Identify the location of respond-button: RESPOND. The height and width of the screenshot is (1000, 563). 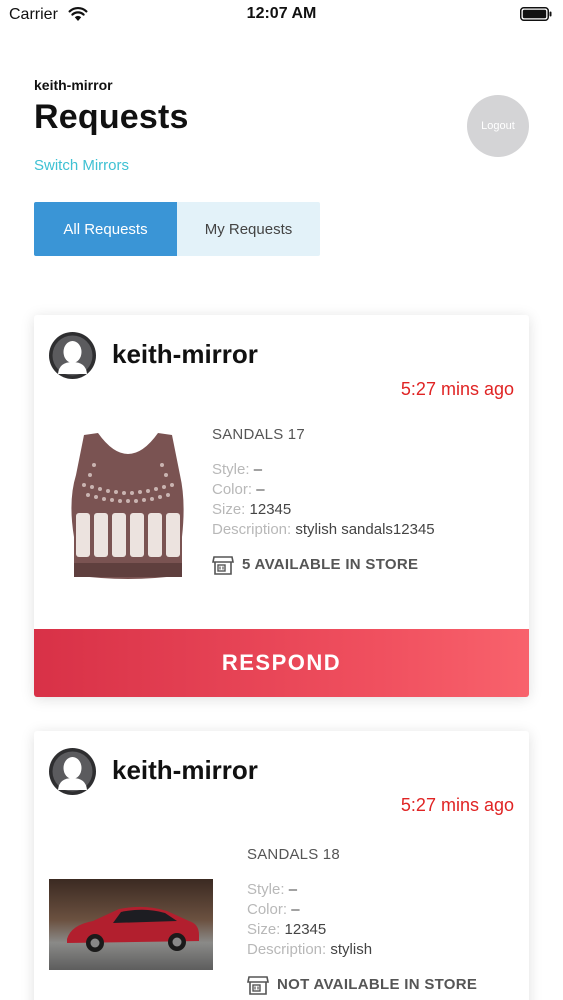
(281, 663).